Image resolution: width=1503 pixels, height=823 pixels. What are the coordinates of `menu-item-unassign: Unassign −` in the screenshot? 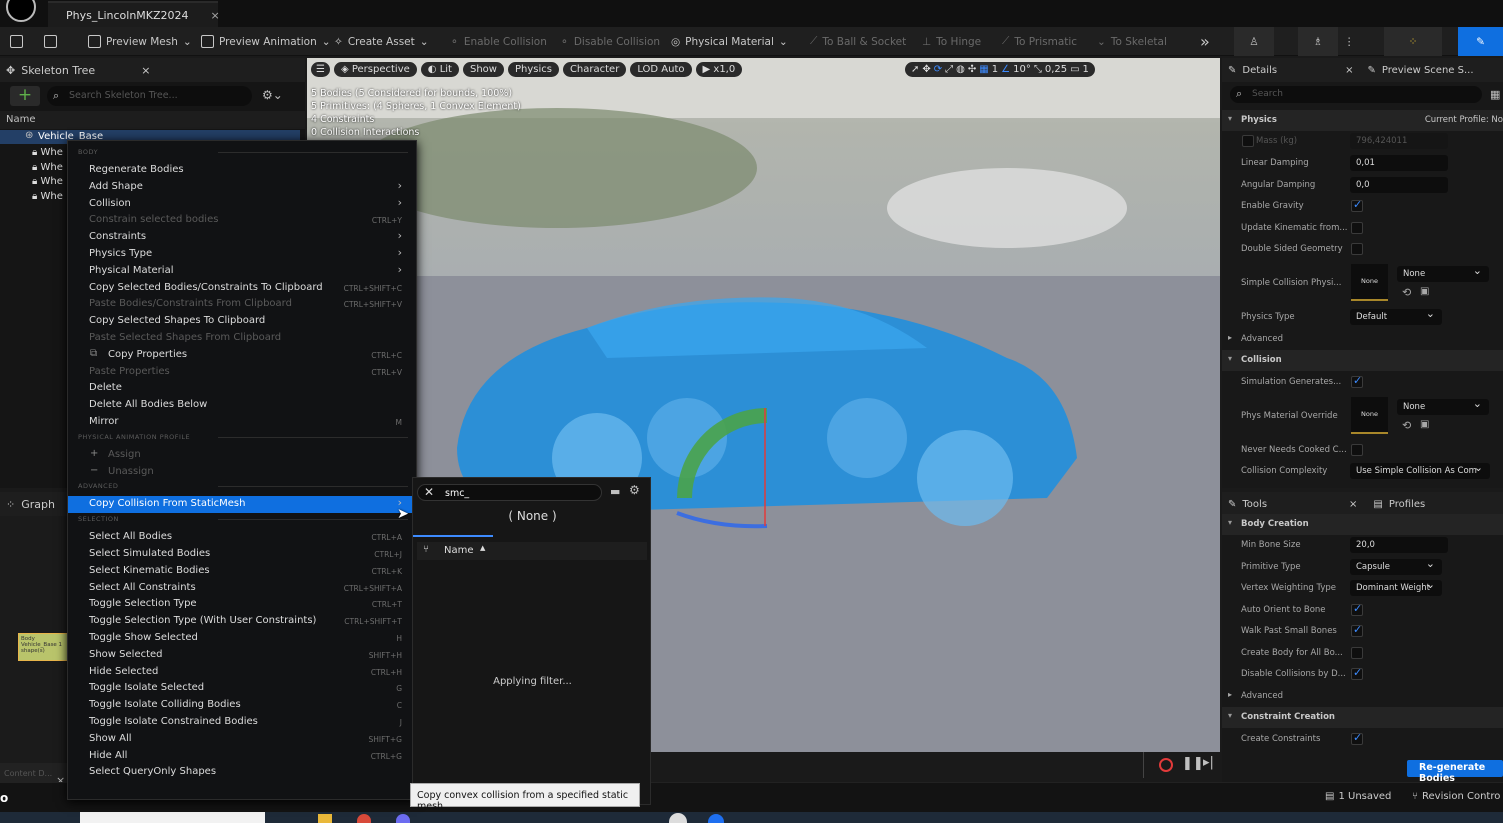 It's located at (242, 472).